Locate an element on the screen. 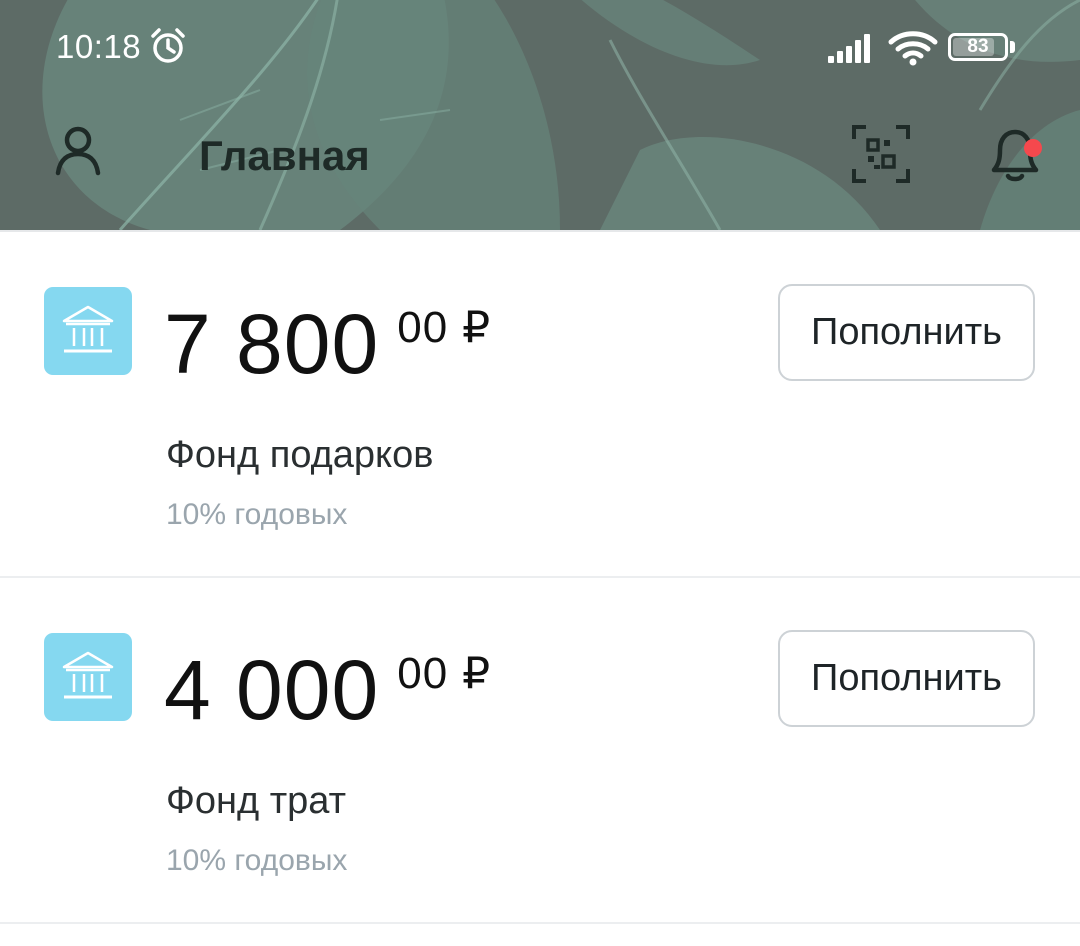  battery-indicator: 83 is located at coordinates (978, 47).